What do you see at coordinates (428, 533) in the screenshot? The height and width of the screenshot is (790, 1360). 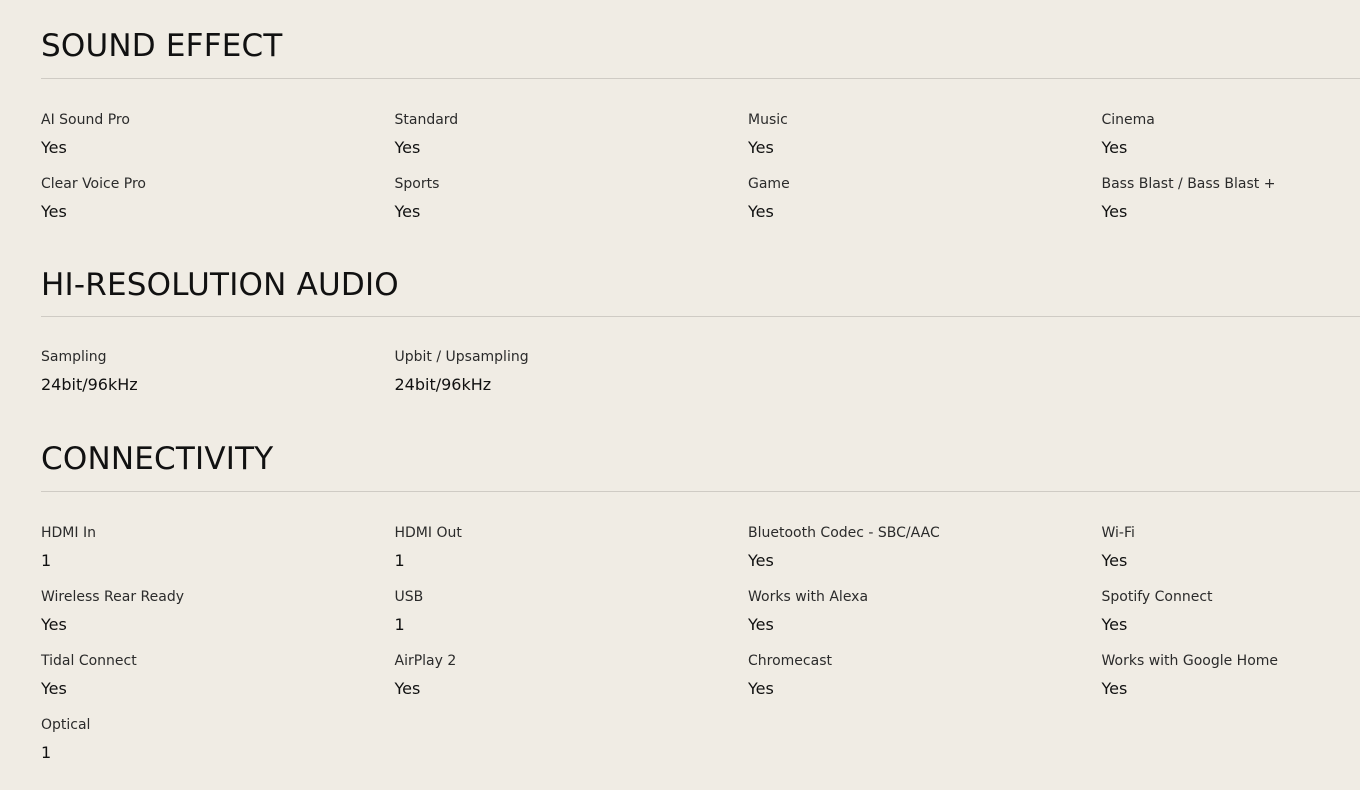 I see `spec-label: HDMI Out` at bounding box center [428, 533].